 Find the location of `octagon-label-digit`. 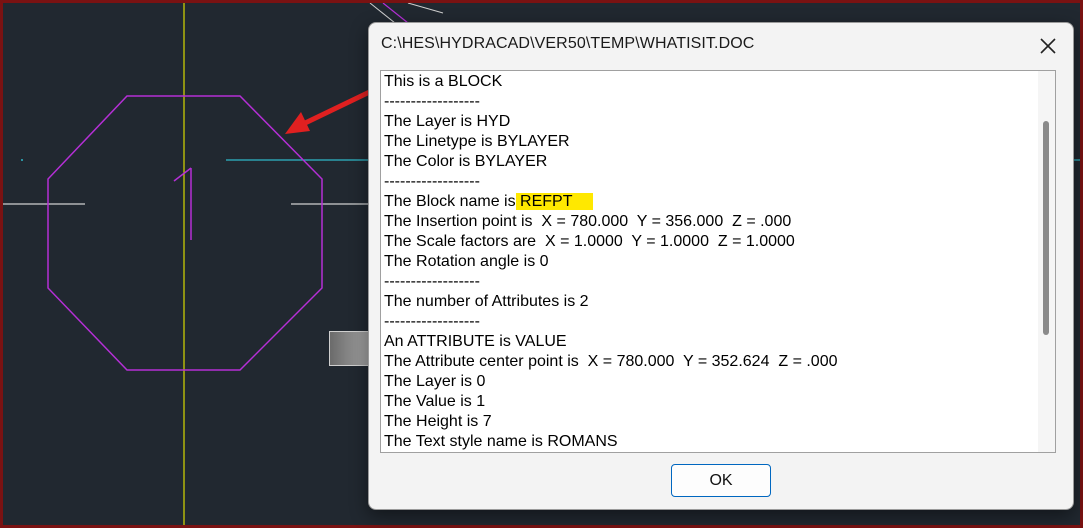

octagon-label-digit is located at coordinates (182, 203).